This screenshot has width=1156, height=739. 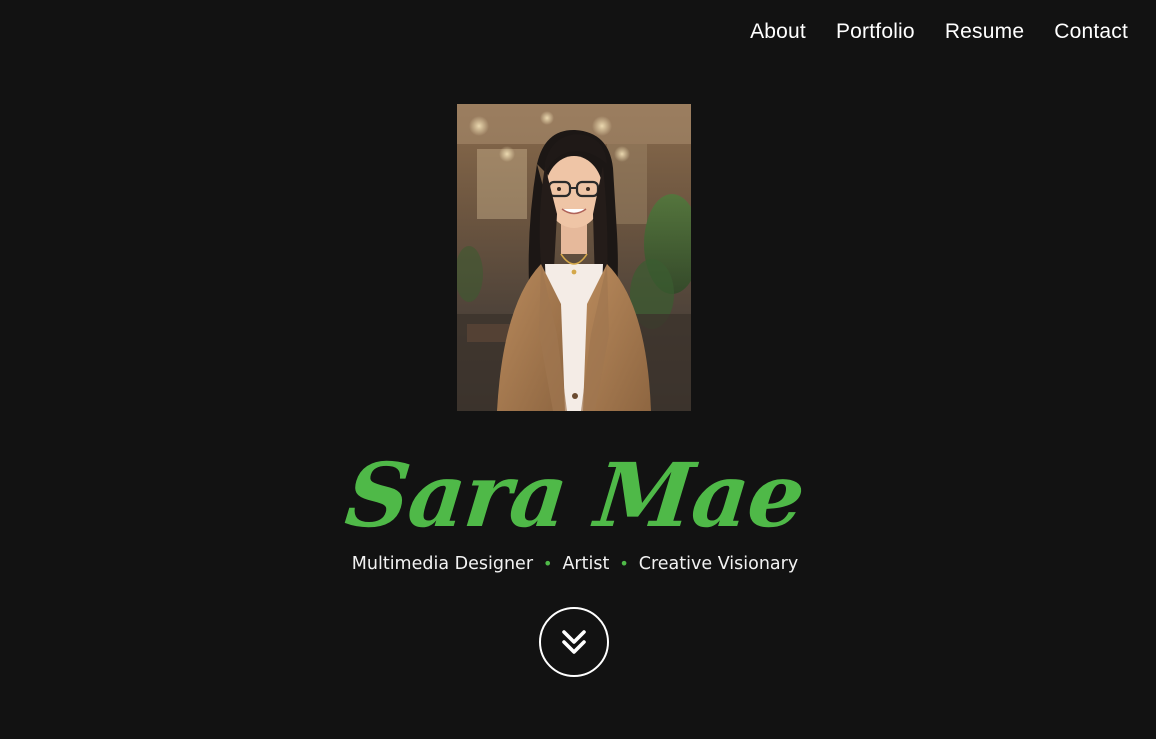 What do you see at coordinates (875, 32) in the screenshot?
I see `nav-link-portfolio: Portfolio` at bounding box center [875, 32].